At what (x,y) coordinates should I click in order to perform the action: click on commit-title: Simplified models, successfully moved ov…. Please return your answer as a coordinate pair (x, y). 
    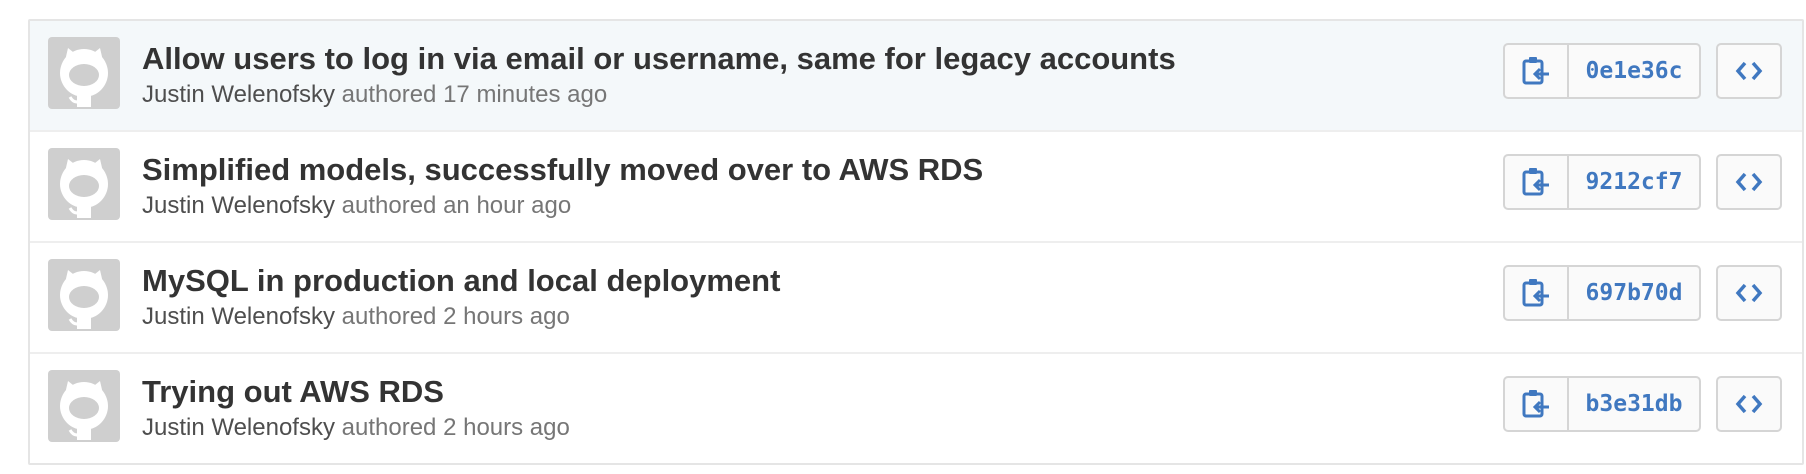
    Looking at the image, I should click on (562, 170).